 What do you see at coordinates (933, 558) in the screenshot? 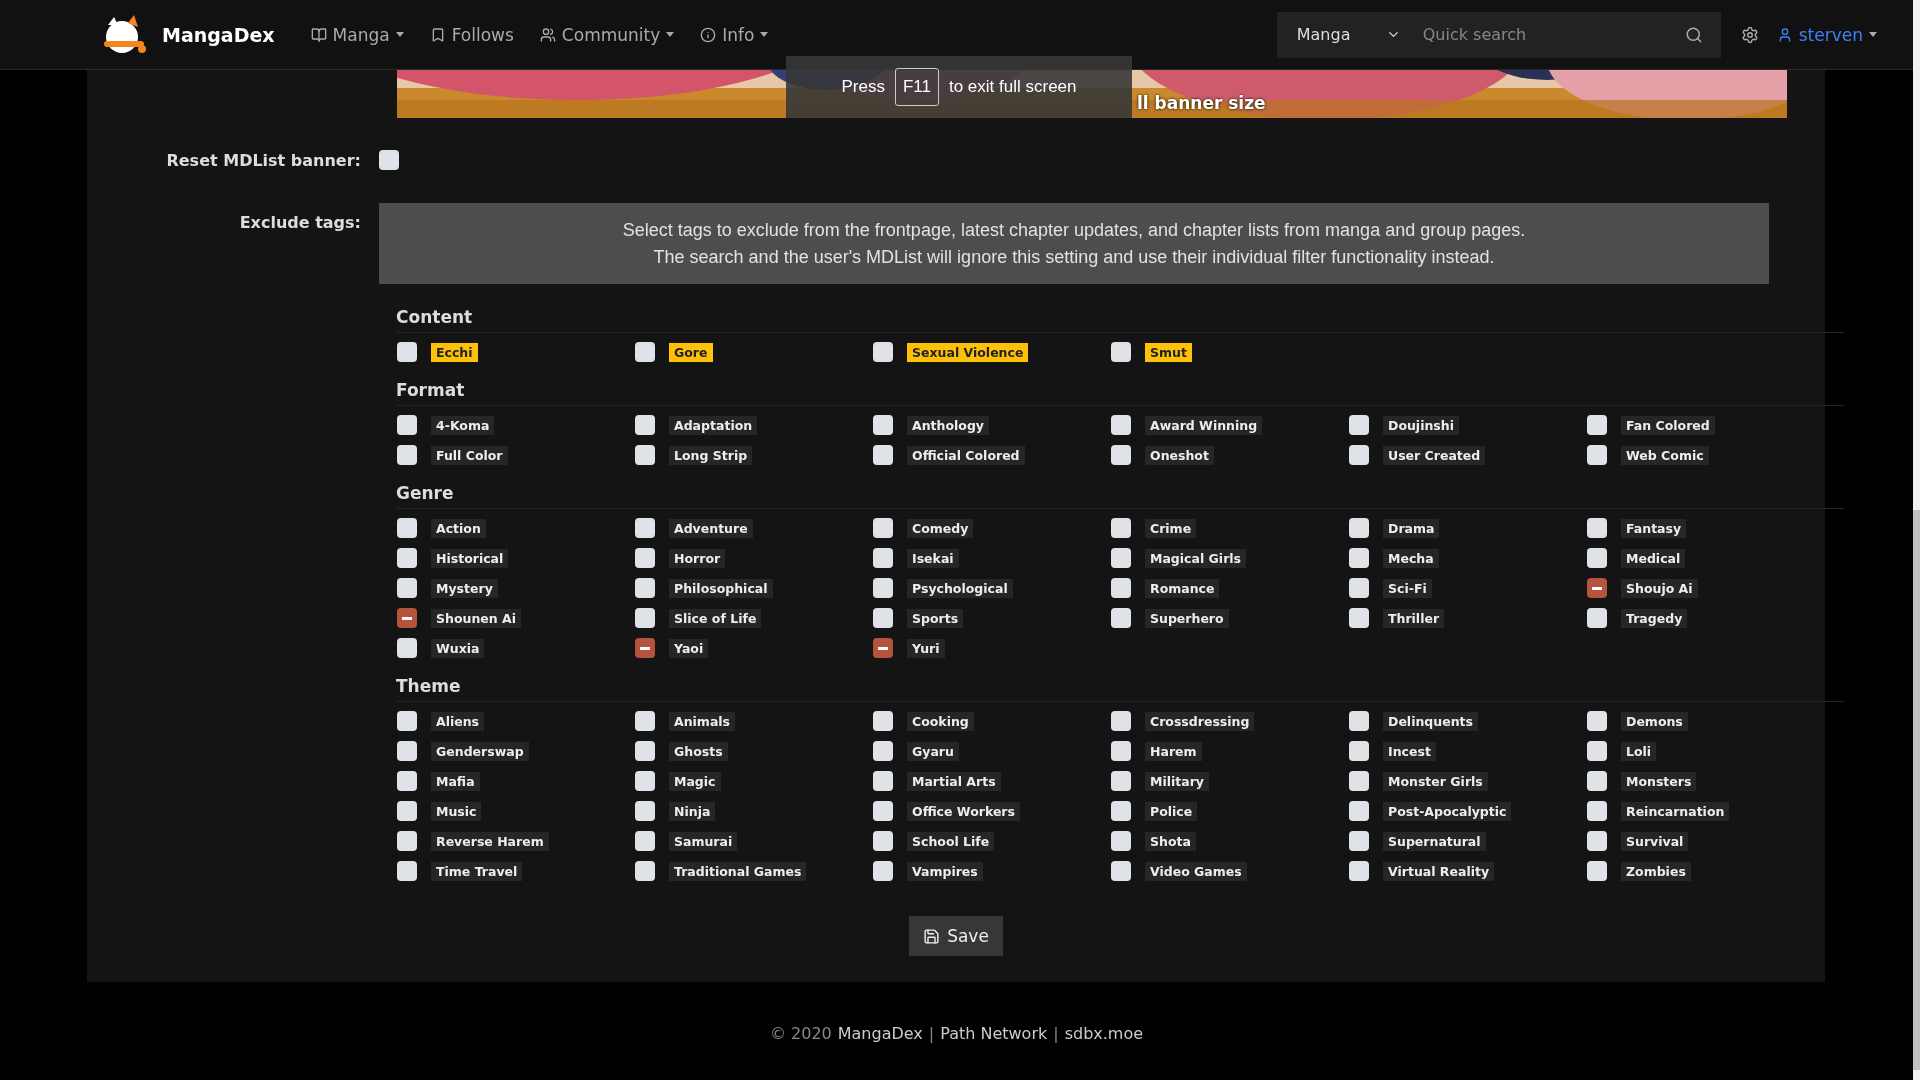
I see `tag-label: Isekai` at bounding box center [933, 558].